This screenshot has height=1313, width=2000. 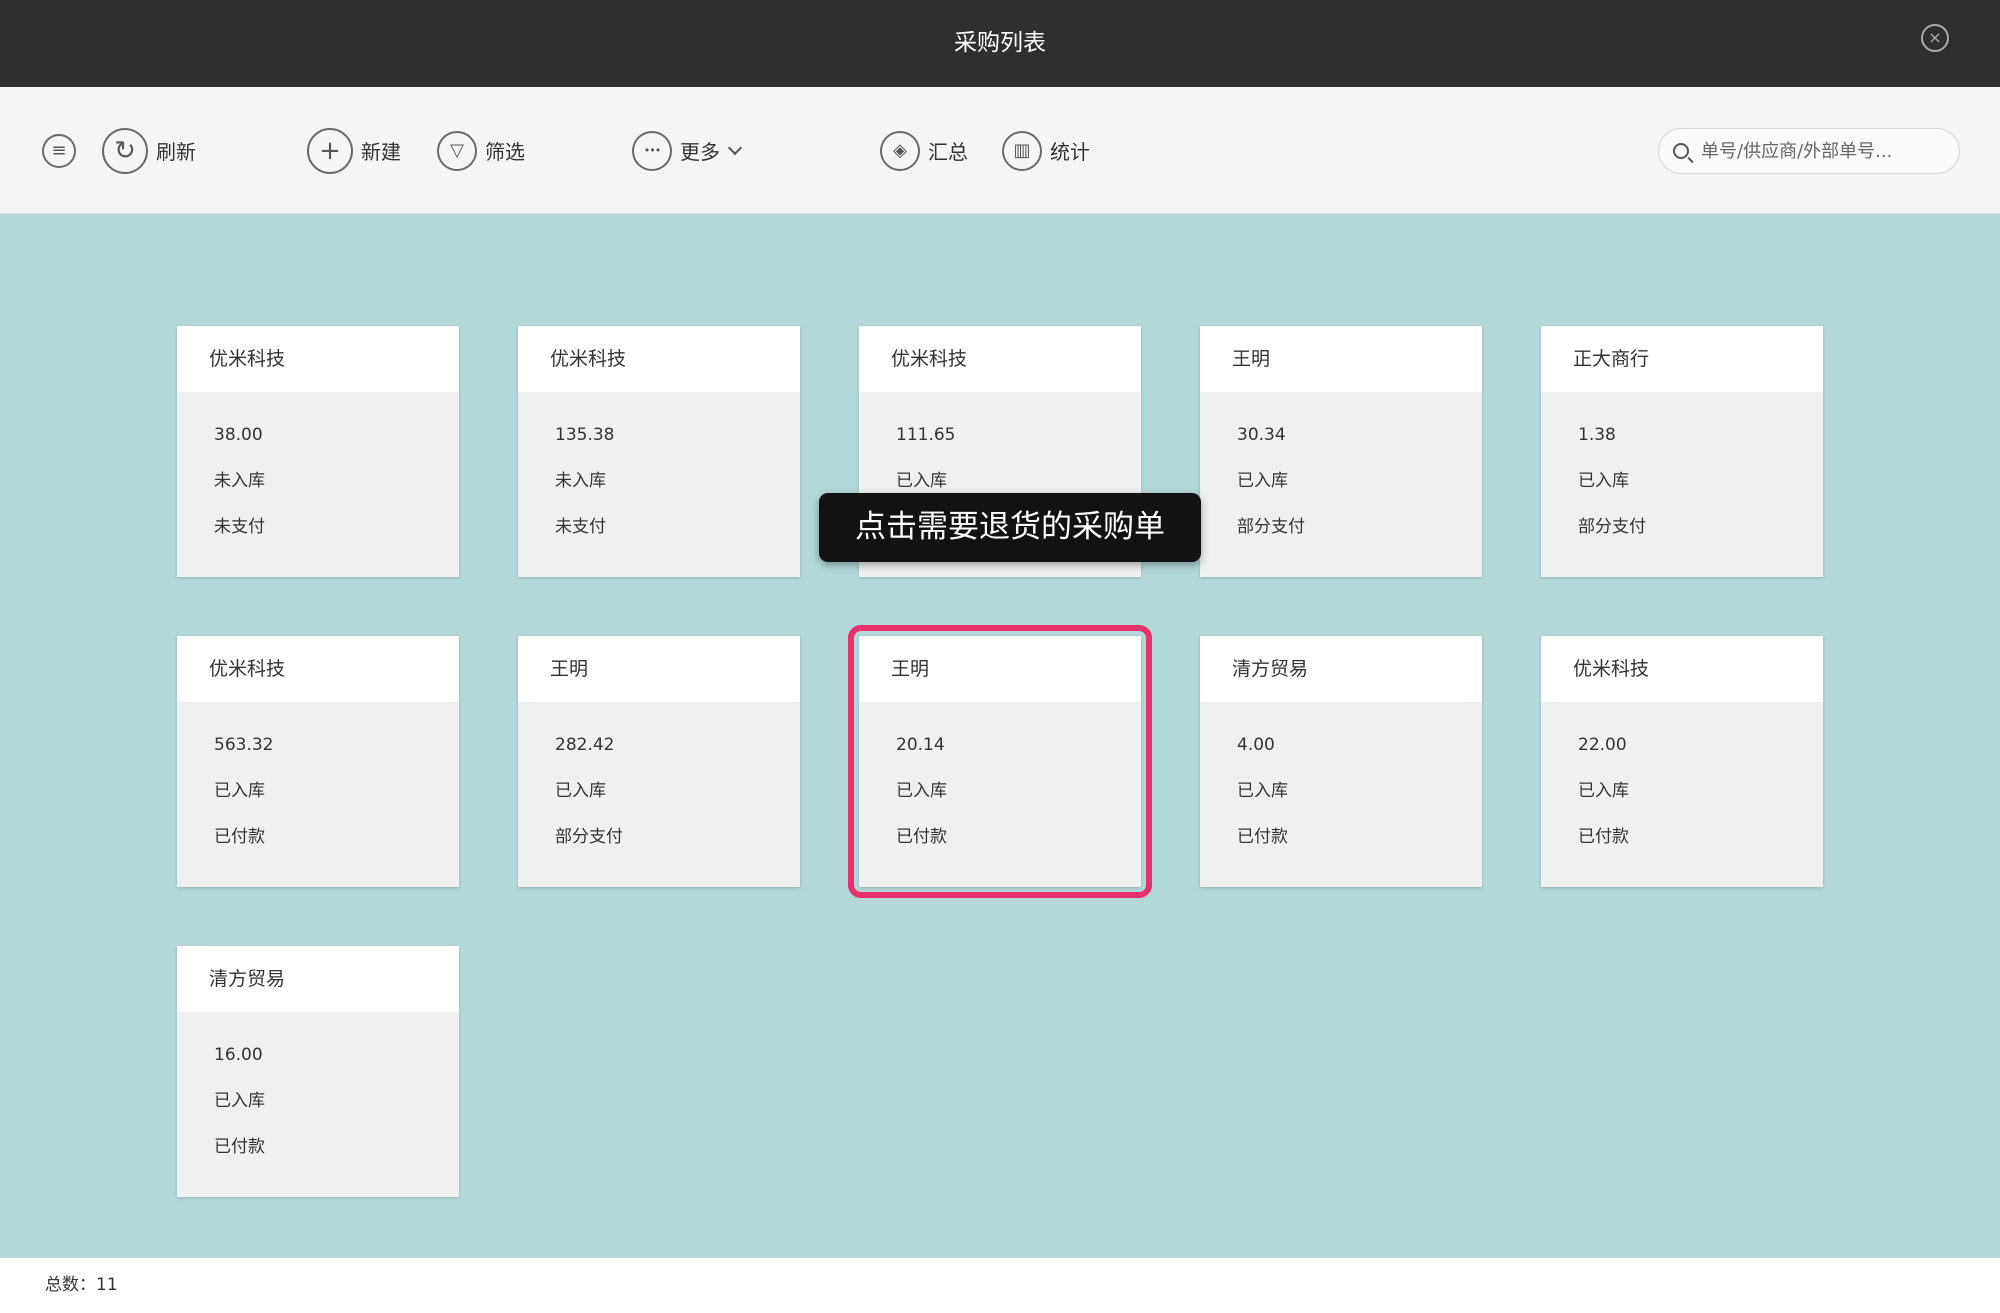 What do you see at coordinates (1597, 435) in the screenshot?
I see `card-amount: 1.38` at bounding box center [1597, 435].